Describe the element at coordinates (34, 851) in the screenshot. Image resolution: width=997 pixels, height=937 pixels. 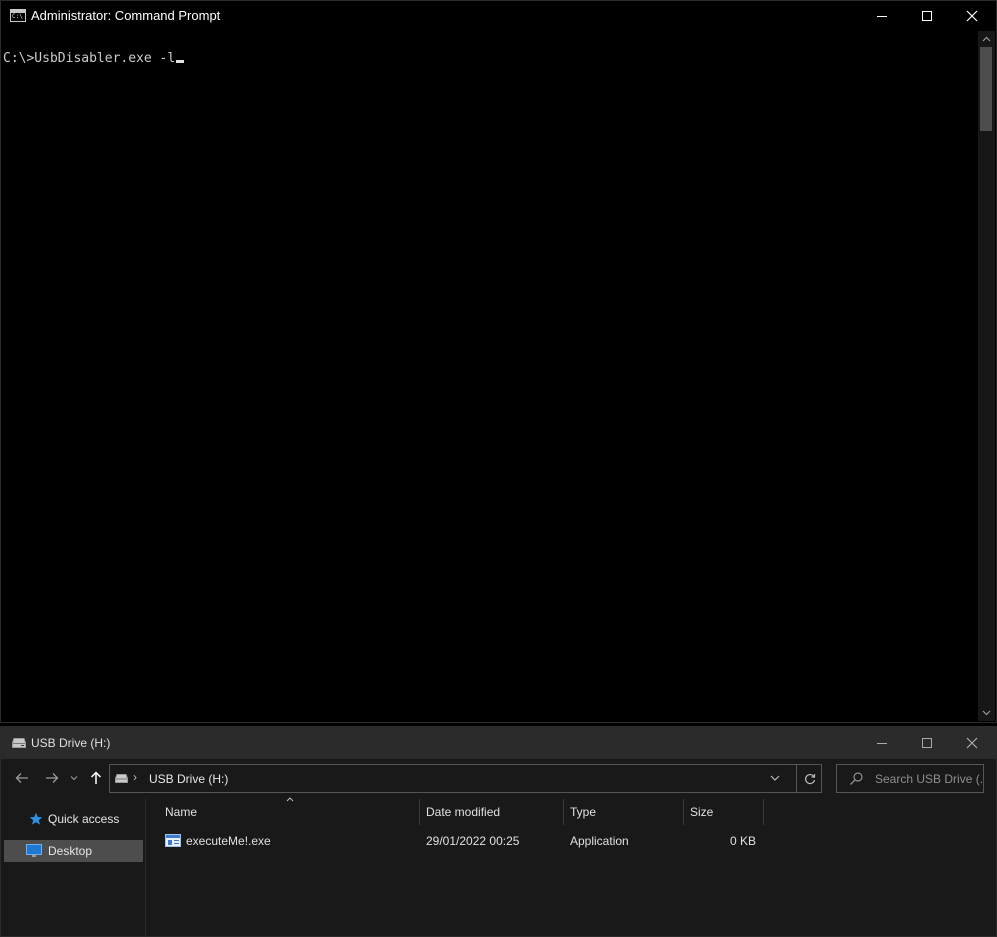
I see `desktop-icon` at that location.